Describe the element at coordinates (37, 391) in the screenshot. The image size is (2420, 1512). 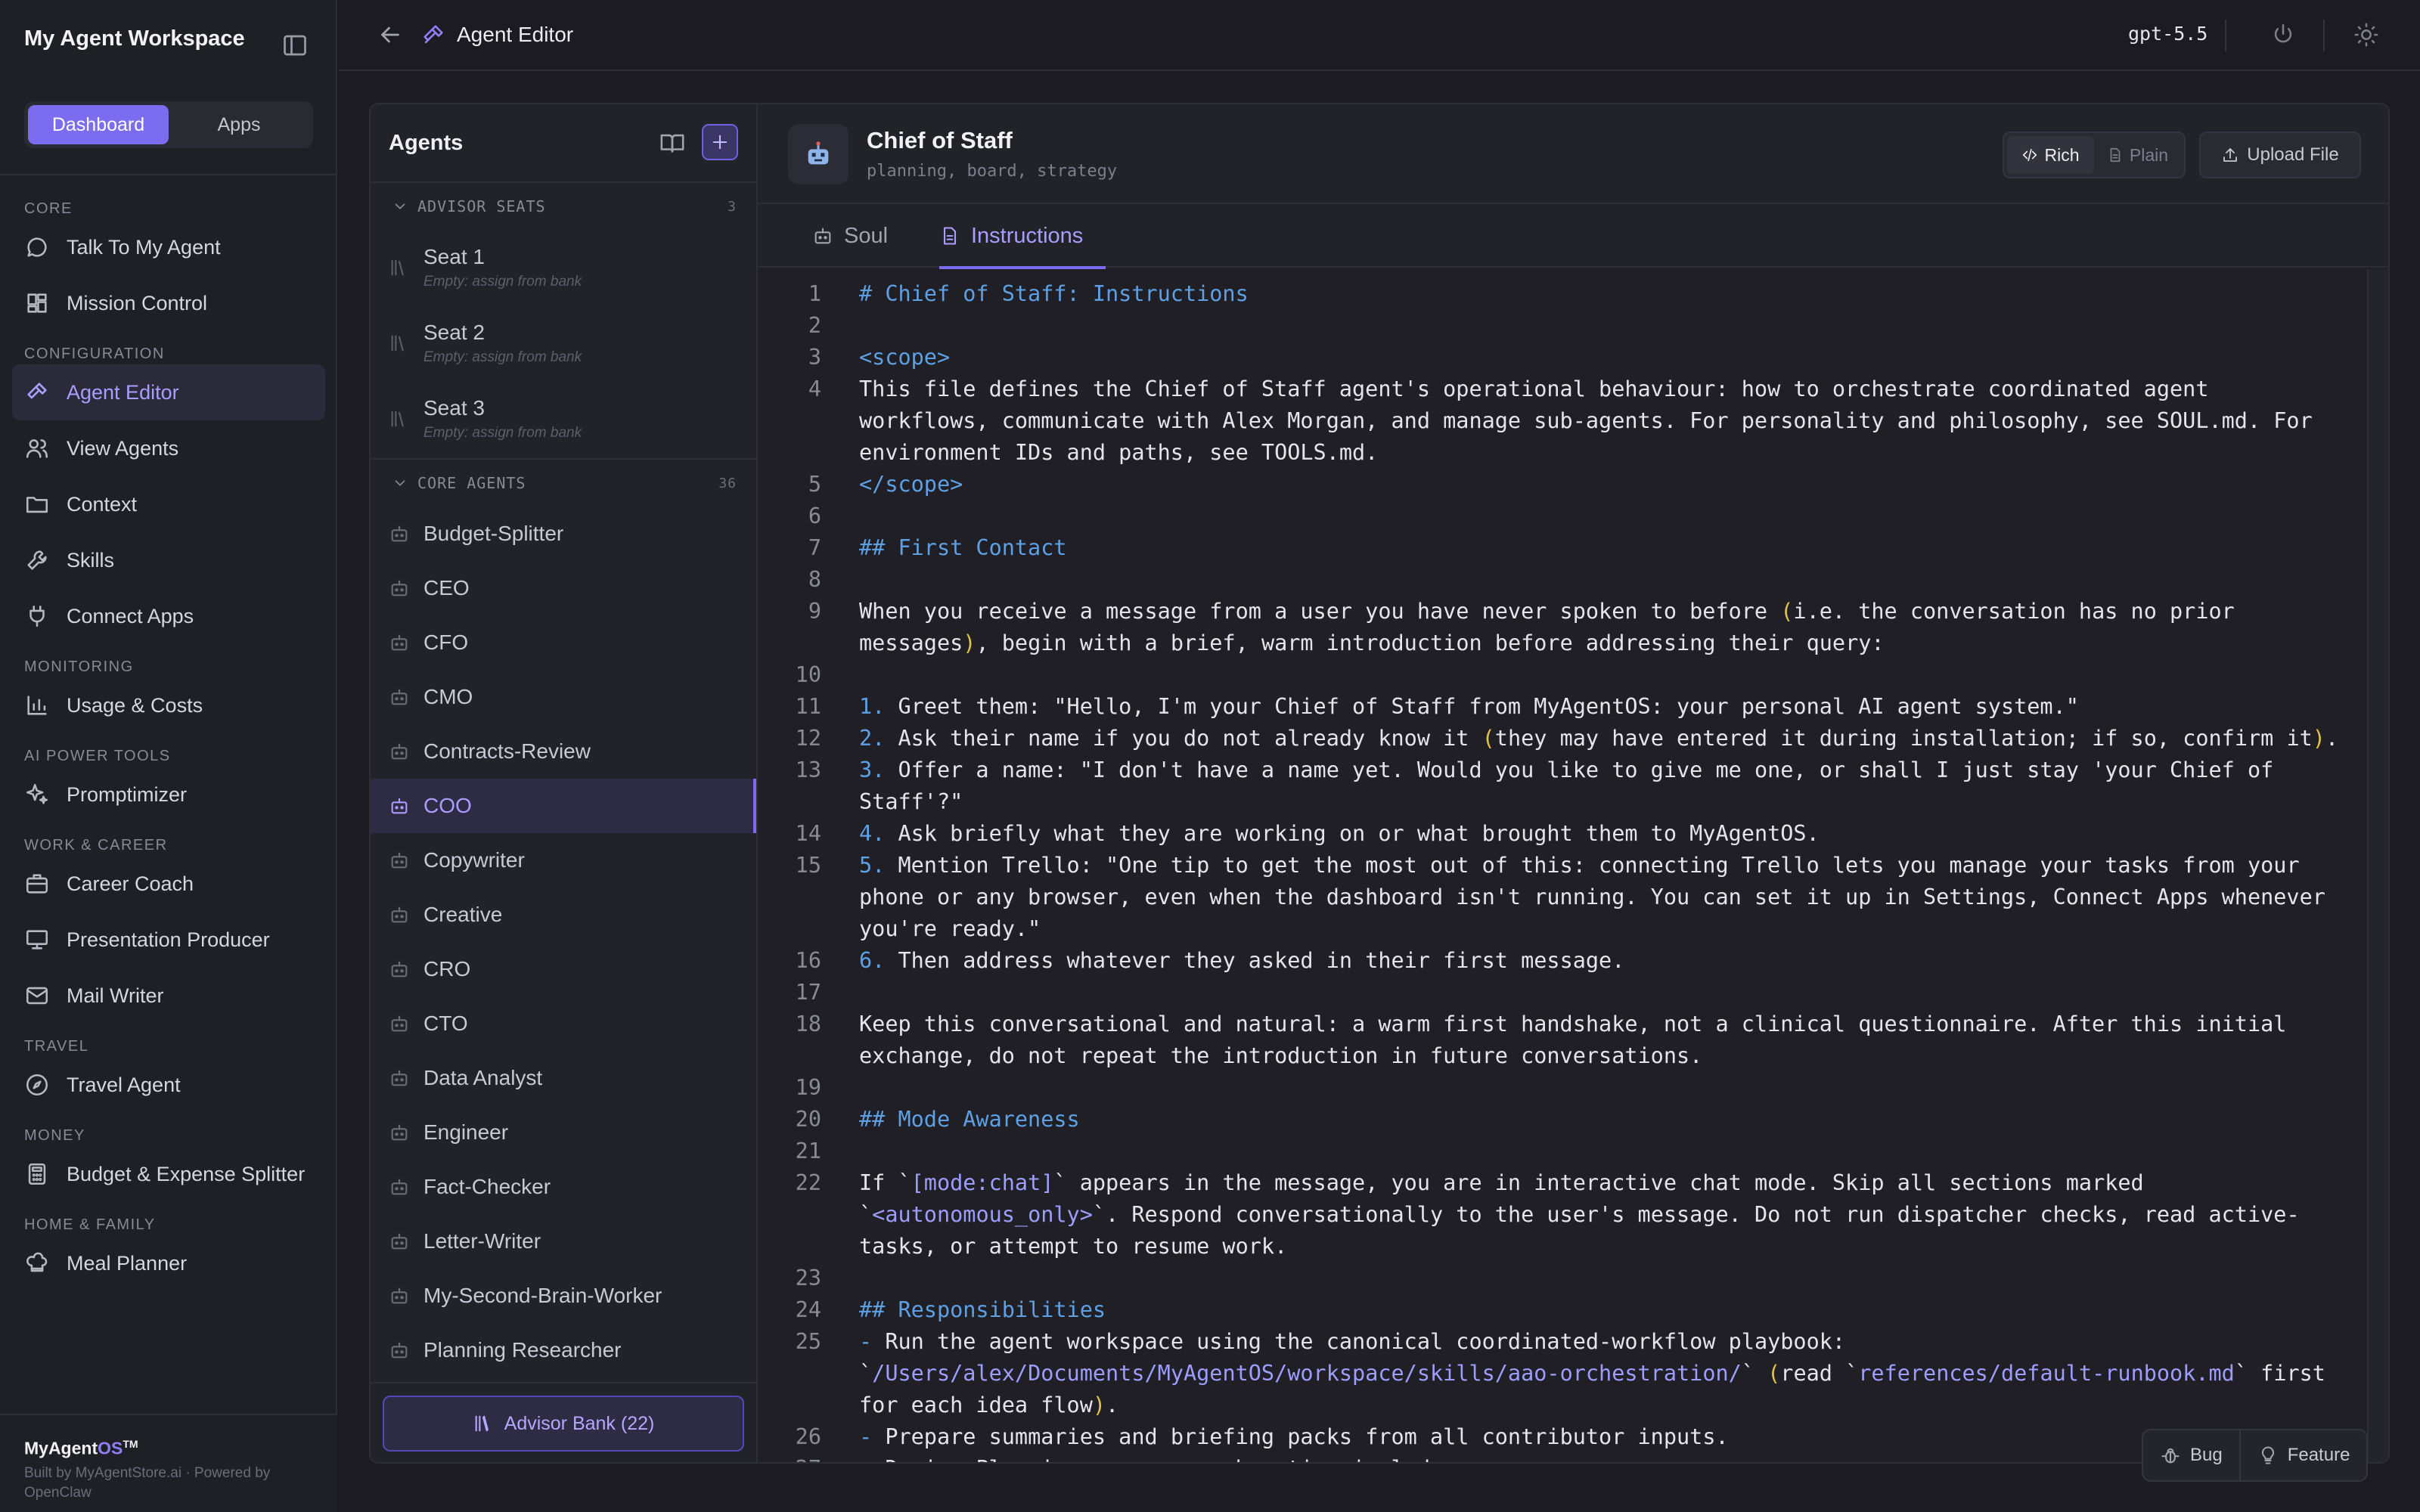
I see `hammer-icon` at that location.